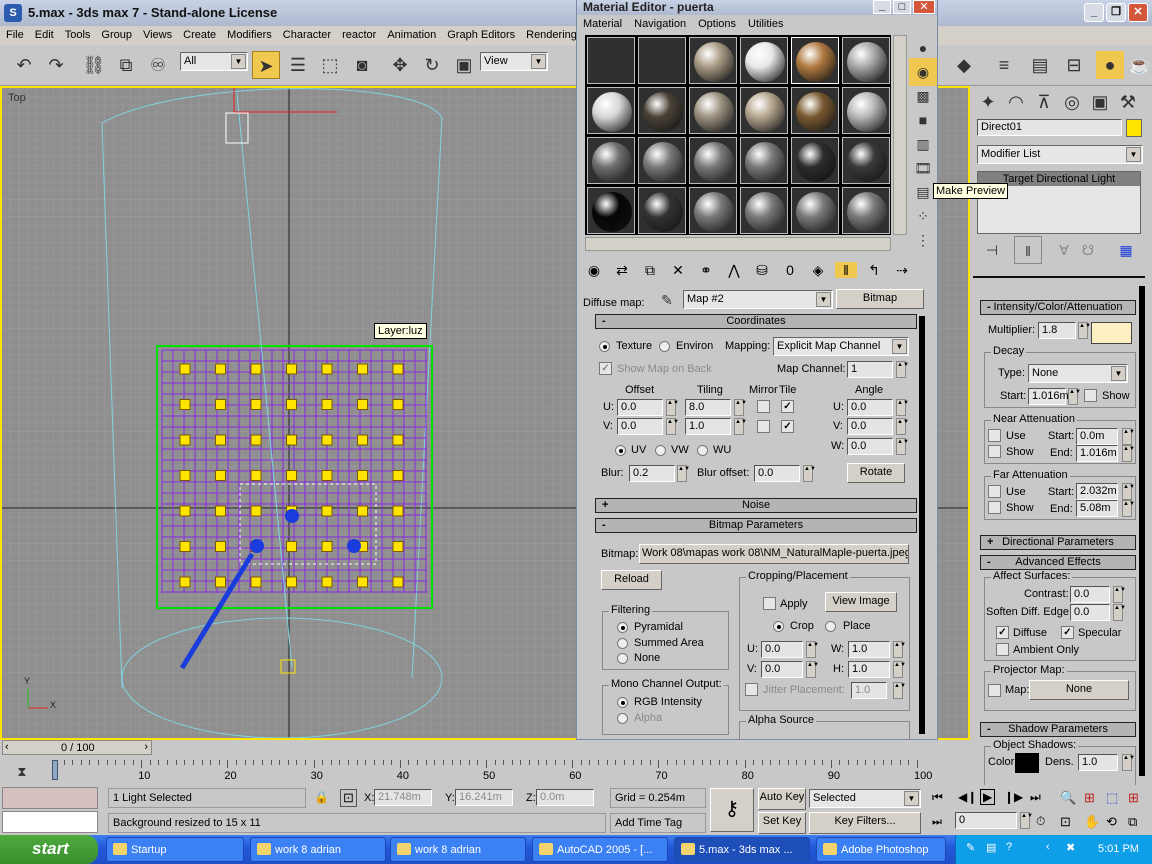 The image size is (1152, 864). I want to click on tile-v-checkbox: ✓, so click(787, 426).